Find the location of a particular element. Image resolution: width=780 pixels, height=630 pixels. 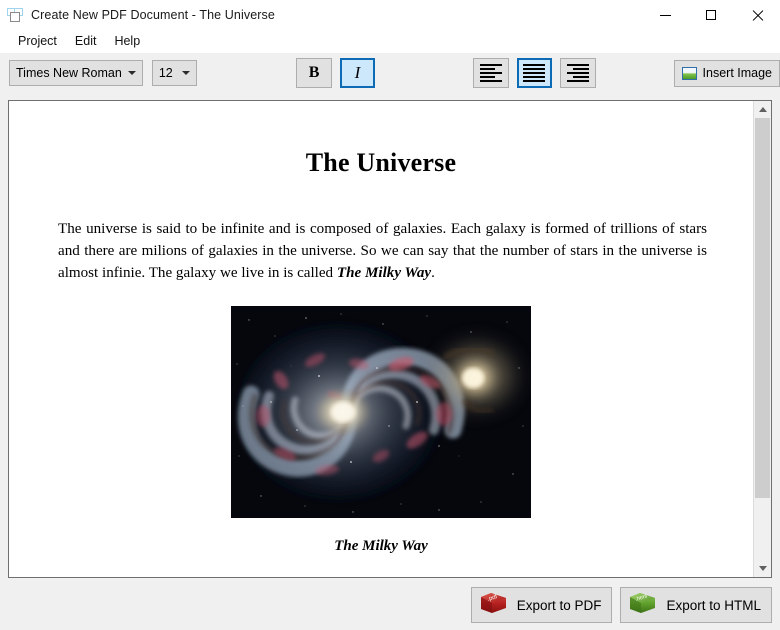

close-button is located at coordinates (757, 15).